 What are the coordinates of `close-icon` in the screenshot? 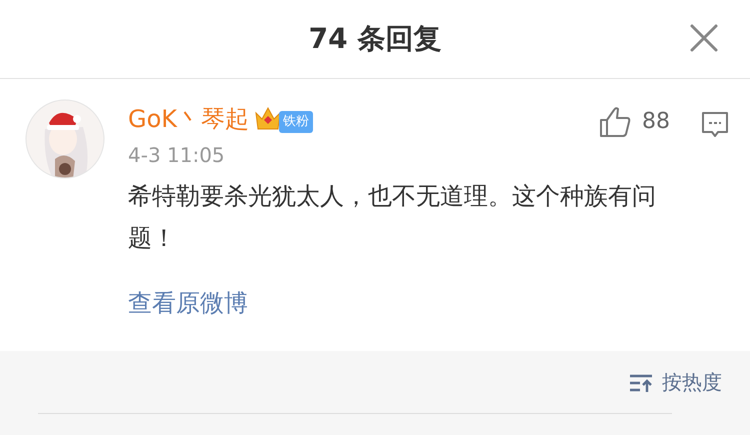 It's located at (704, 38).